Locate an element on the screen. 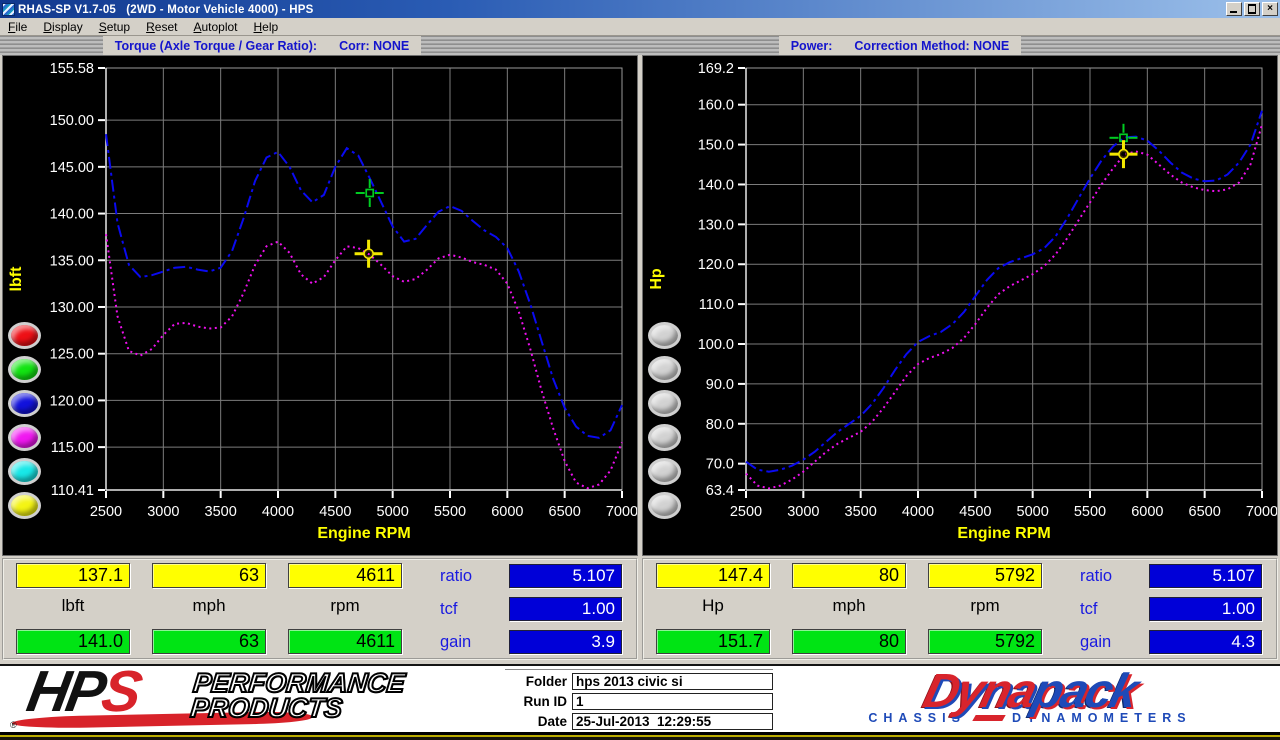 The image size is (1280, 740). menu-item-display: Display is located at coordinates (62, 27).